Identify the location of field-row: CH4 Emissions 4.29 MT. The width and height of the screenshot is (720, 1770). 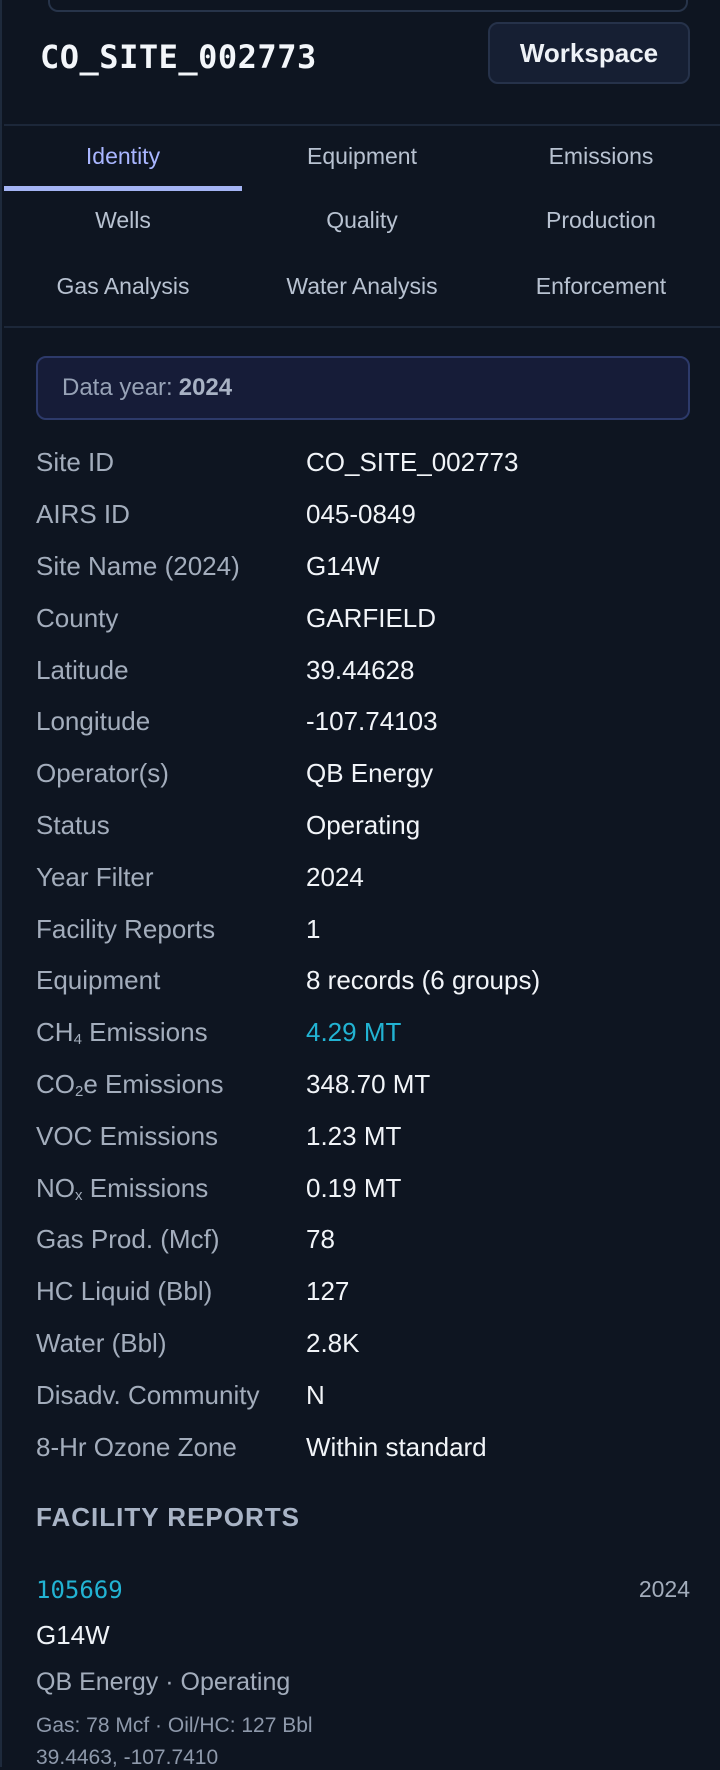
(361, 1033).